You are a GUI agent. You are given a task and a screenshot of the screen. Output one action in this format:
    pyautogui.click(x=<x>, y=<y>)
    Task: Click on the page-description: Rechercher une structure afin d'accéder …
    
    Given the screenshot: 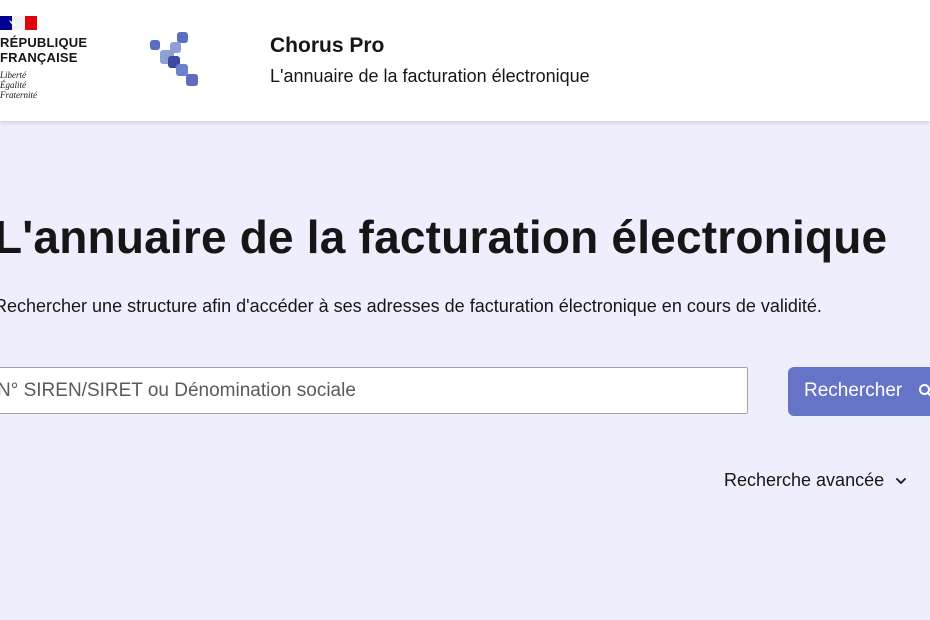 What is the action you would take?
    pyautogui.click(x=411, y=306)
    